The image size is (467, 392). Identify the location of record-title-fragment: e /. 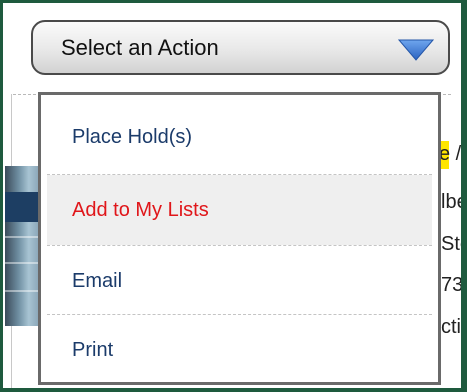
(450, 154).